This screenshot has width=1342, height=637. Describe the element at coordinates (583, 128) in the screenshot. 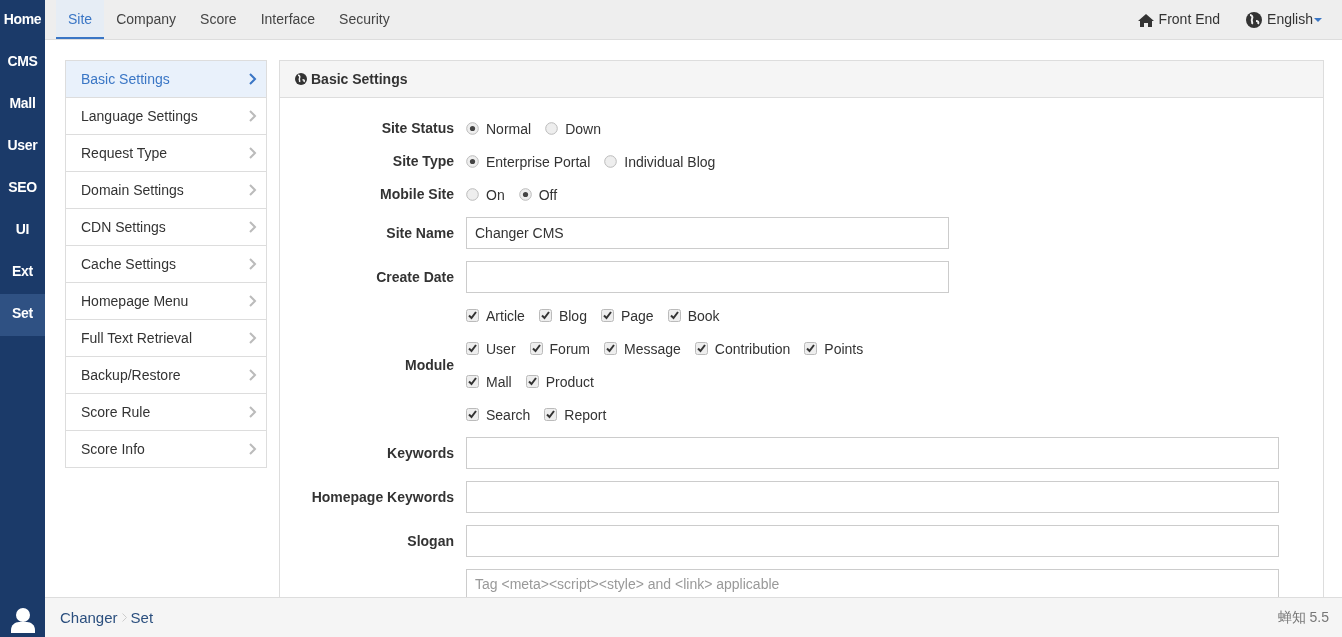

I see `option-label: Down` at that location.